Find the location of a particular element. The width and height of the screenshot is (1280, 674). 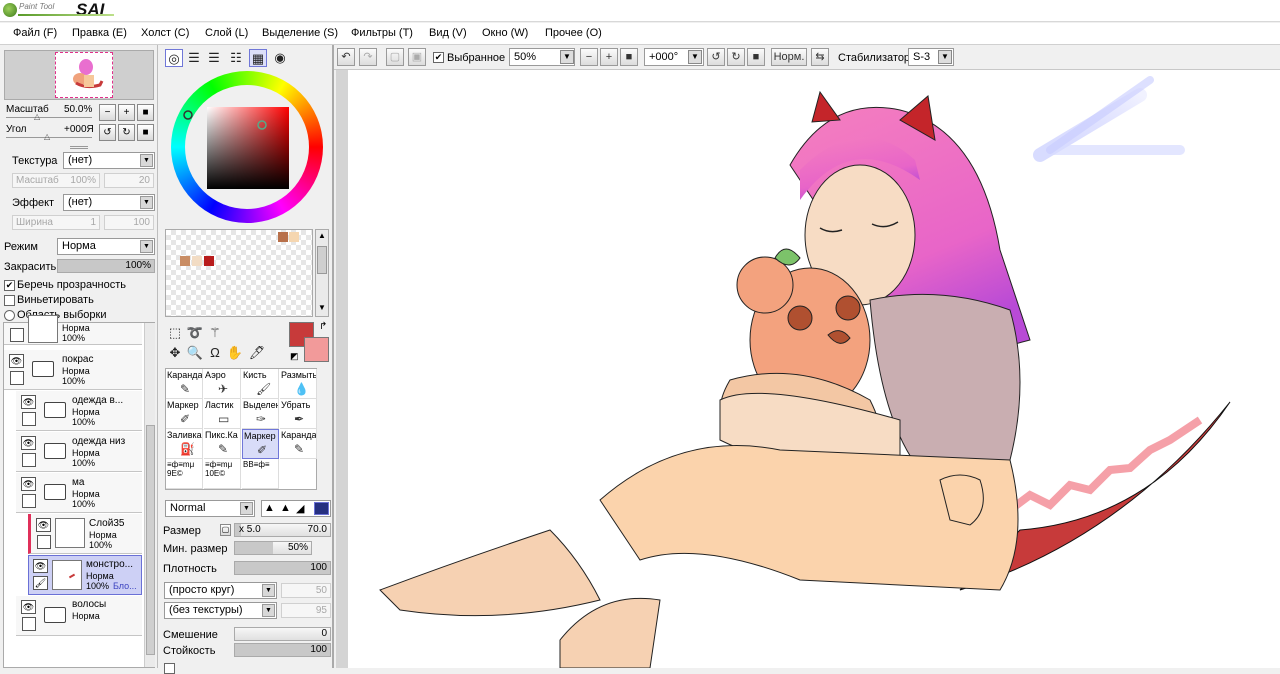

undo-button: ↶ is located at coordinates (346, 57).